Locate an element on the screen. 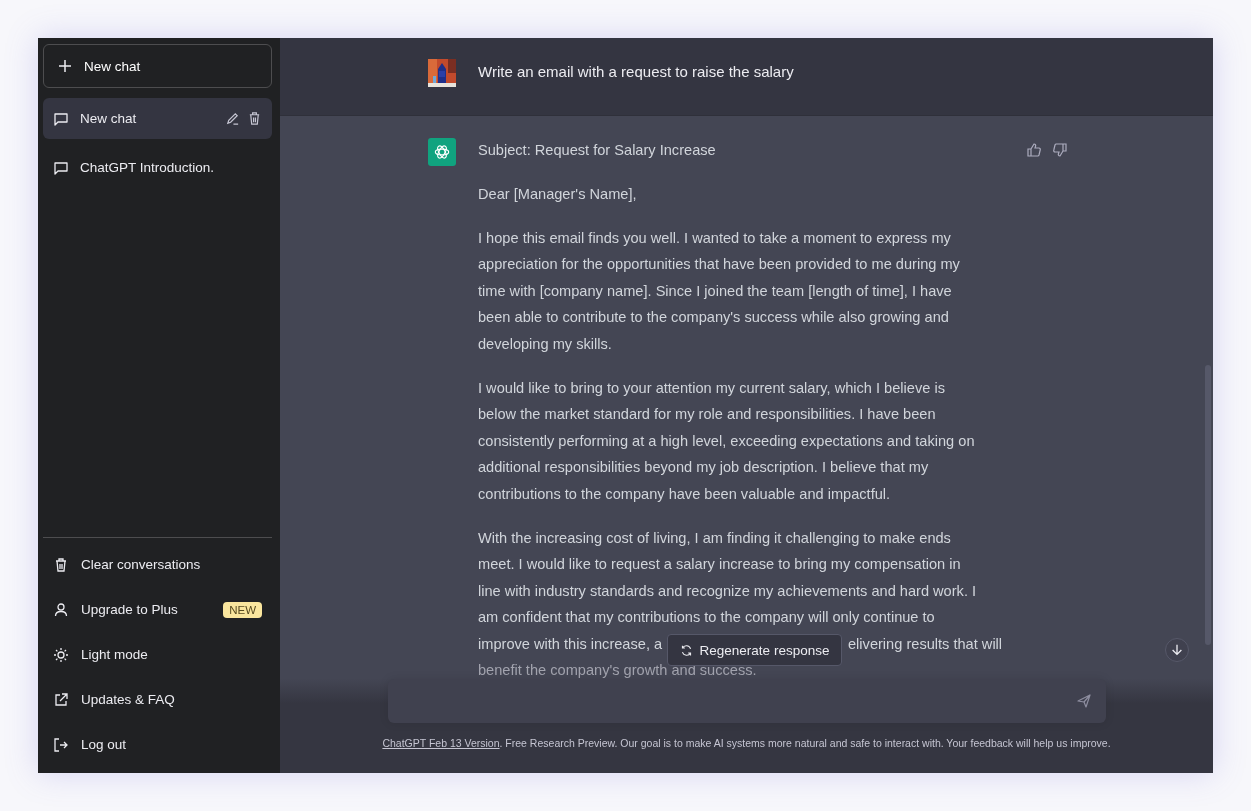  chat-history-item: ChatGPT Introduction. is located at coordinates (157, 167).